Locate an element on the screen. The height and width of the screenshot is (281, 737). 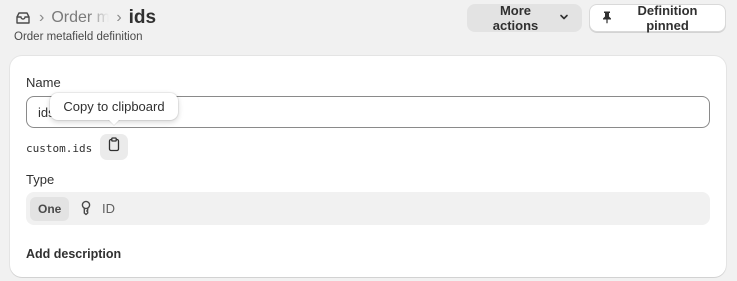
type-field: One ID is located at coordinates (368, 208).